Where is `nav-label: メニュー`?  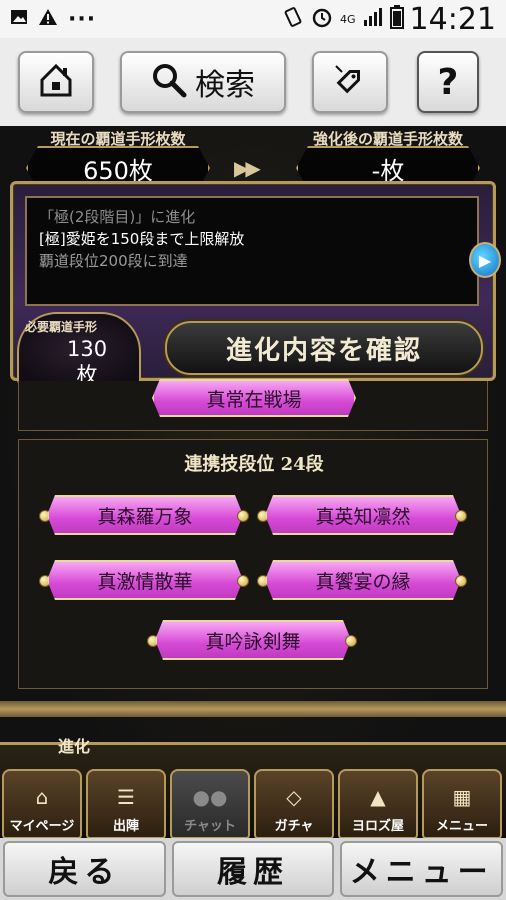
nav-label: メニュー is located at coordinates (461, 826).